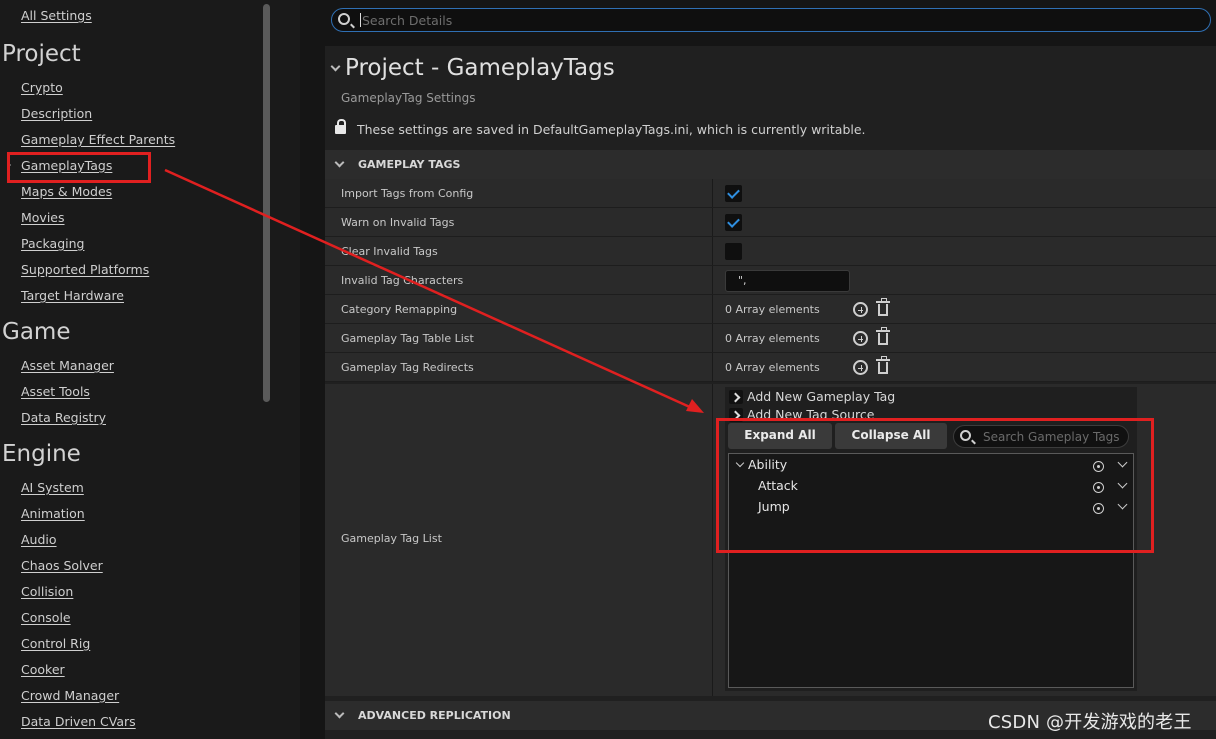 This screenshot has width=1216, height=739. I want to click on invalid-chars-field: ",, so click(787, 281).